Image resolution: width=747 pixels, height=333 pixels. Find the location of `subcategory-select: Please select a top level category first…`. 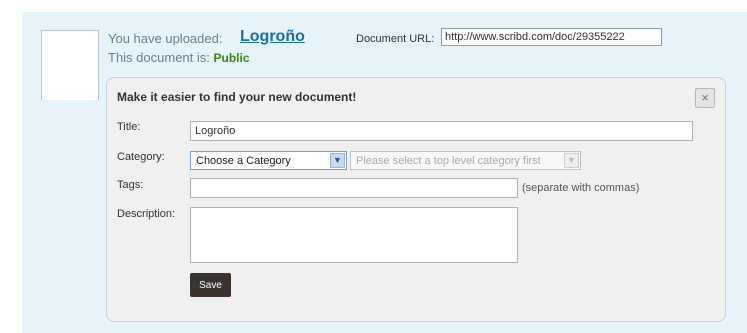

subcategory-select: Please select a top level category first… is located at coordinates (465, 160).